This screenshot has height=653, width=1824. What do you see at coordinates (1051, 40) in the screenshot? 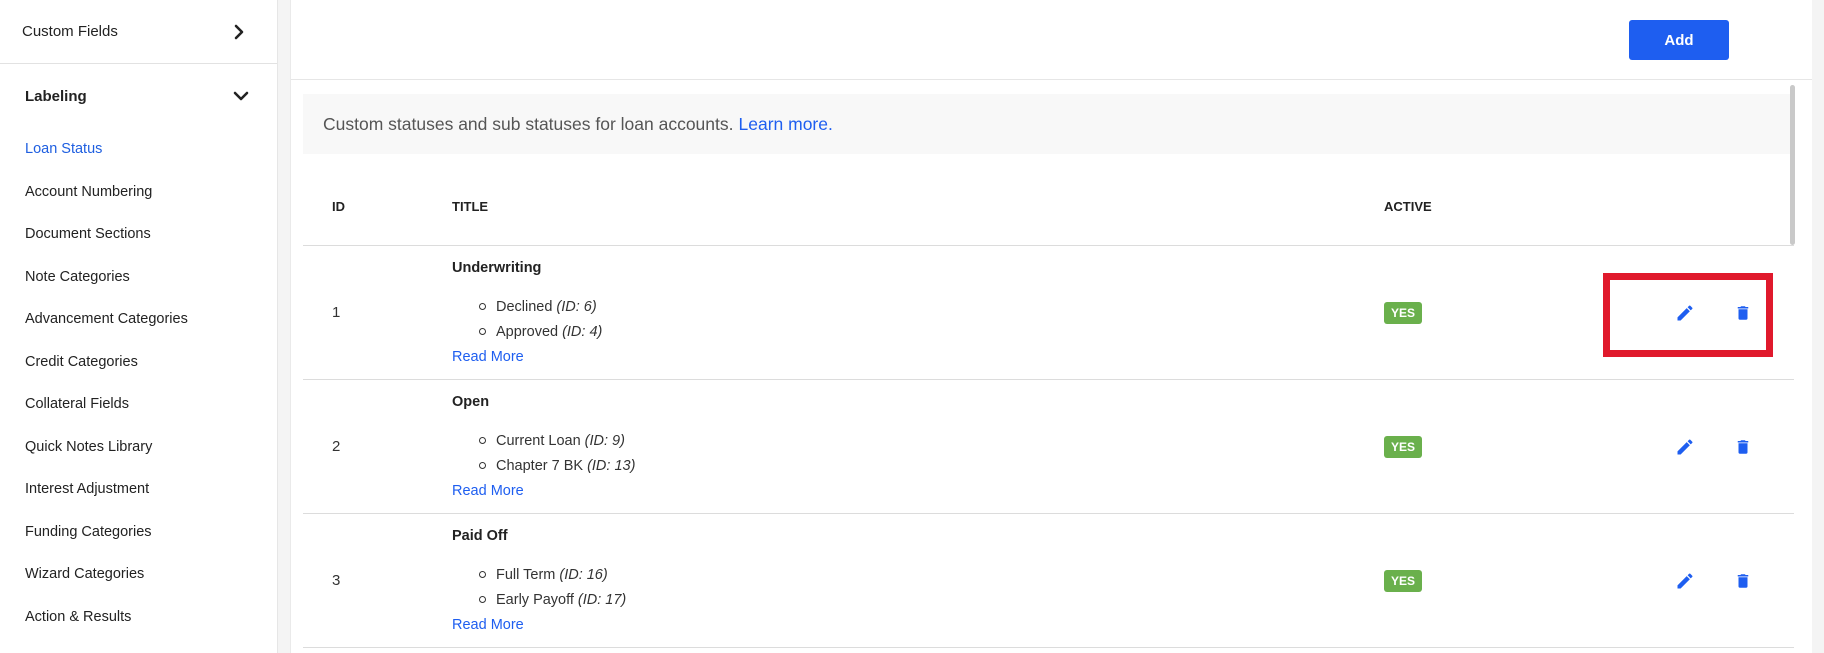
I see `top-toolbar: Add` at bounding box center [1051, 40].